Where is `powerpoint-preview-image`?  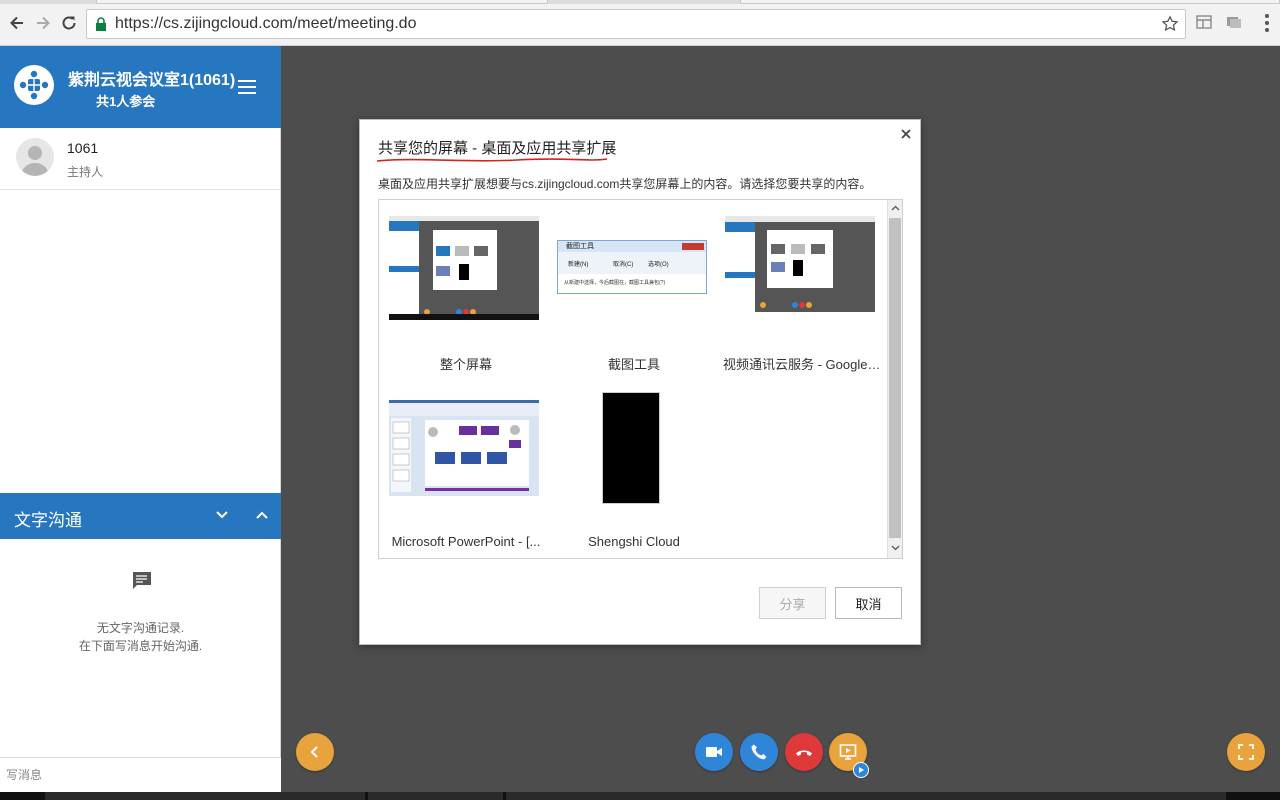 powerpoint-preview-image is located at coordinates (464, 448).